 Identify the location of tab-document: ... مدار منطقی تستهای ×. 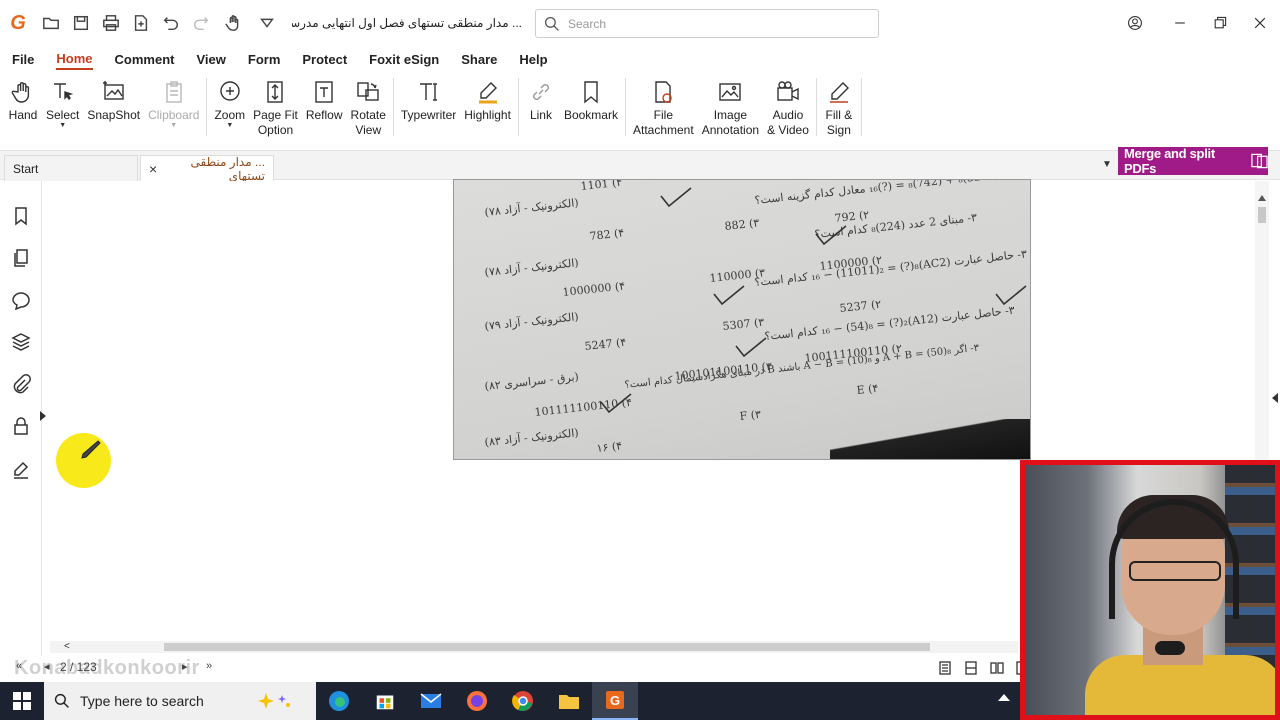
(207, 168).